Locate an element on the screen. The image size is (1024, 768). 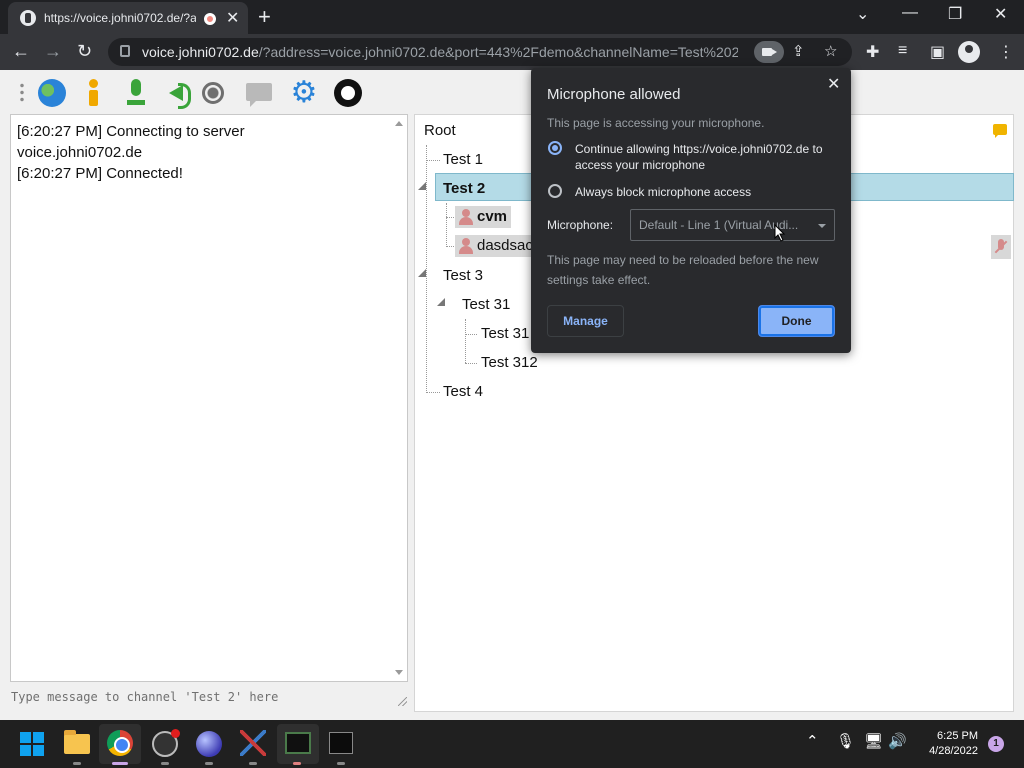
lock-icon is located at coordinates (125, 51).